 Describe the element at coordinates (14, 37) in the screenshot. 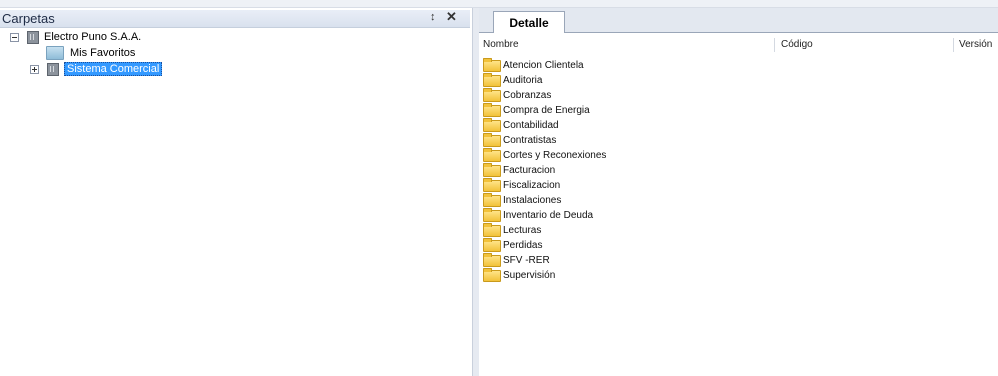

I see `collapse-icon` at that location.